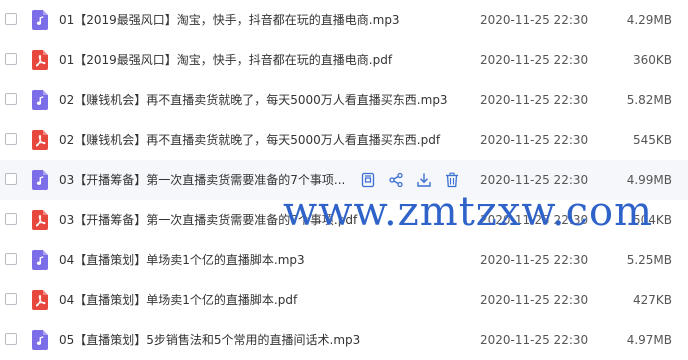 This screenshot has width=688, height=360. I want to click on file-name: 04【直播策划】单场卖1个亿的直播脚本.mp3, so click(182, 260).